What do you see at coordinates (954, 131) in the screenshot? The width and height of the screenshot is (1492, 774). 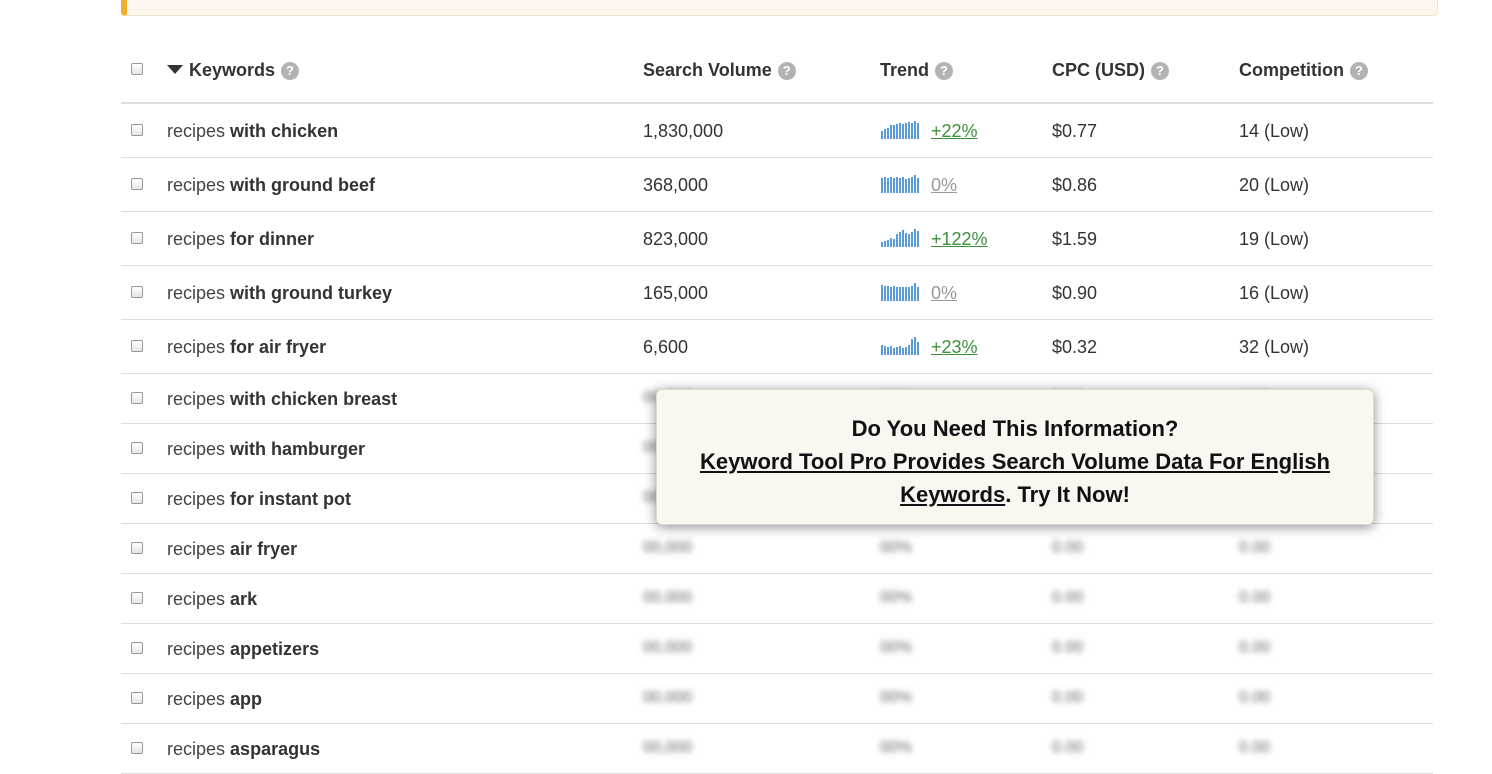 I see `trend-change-link: +22%` at bounding box center [954, 131].